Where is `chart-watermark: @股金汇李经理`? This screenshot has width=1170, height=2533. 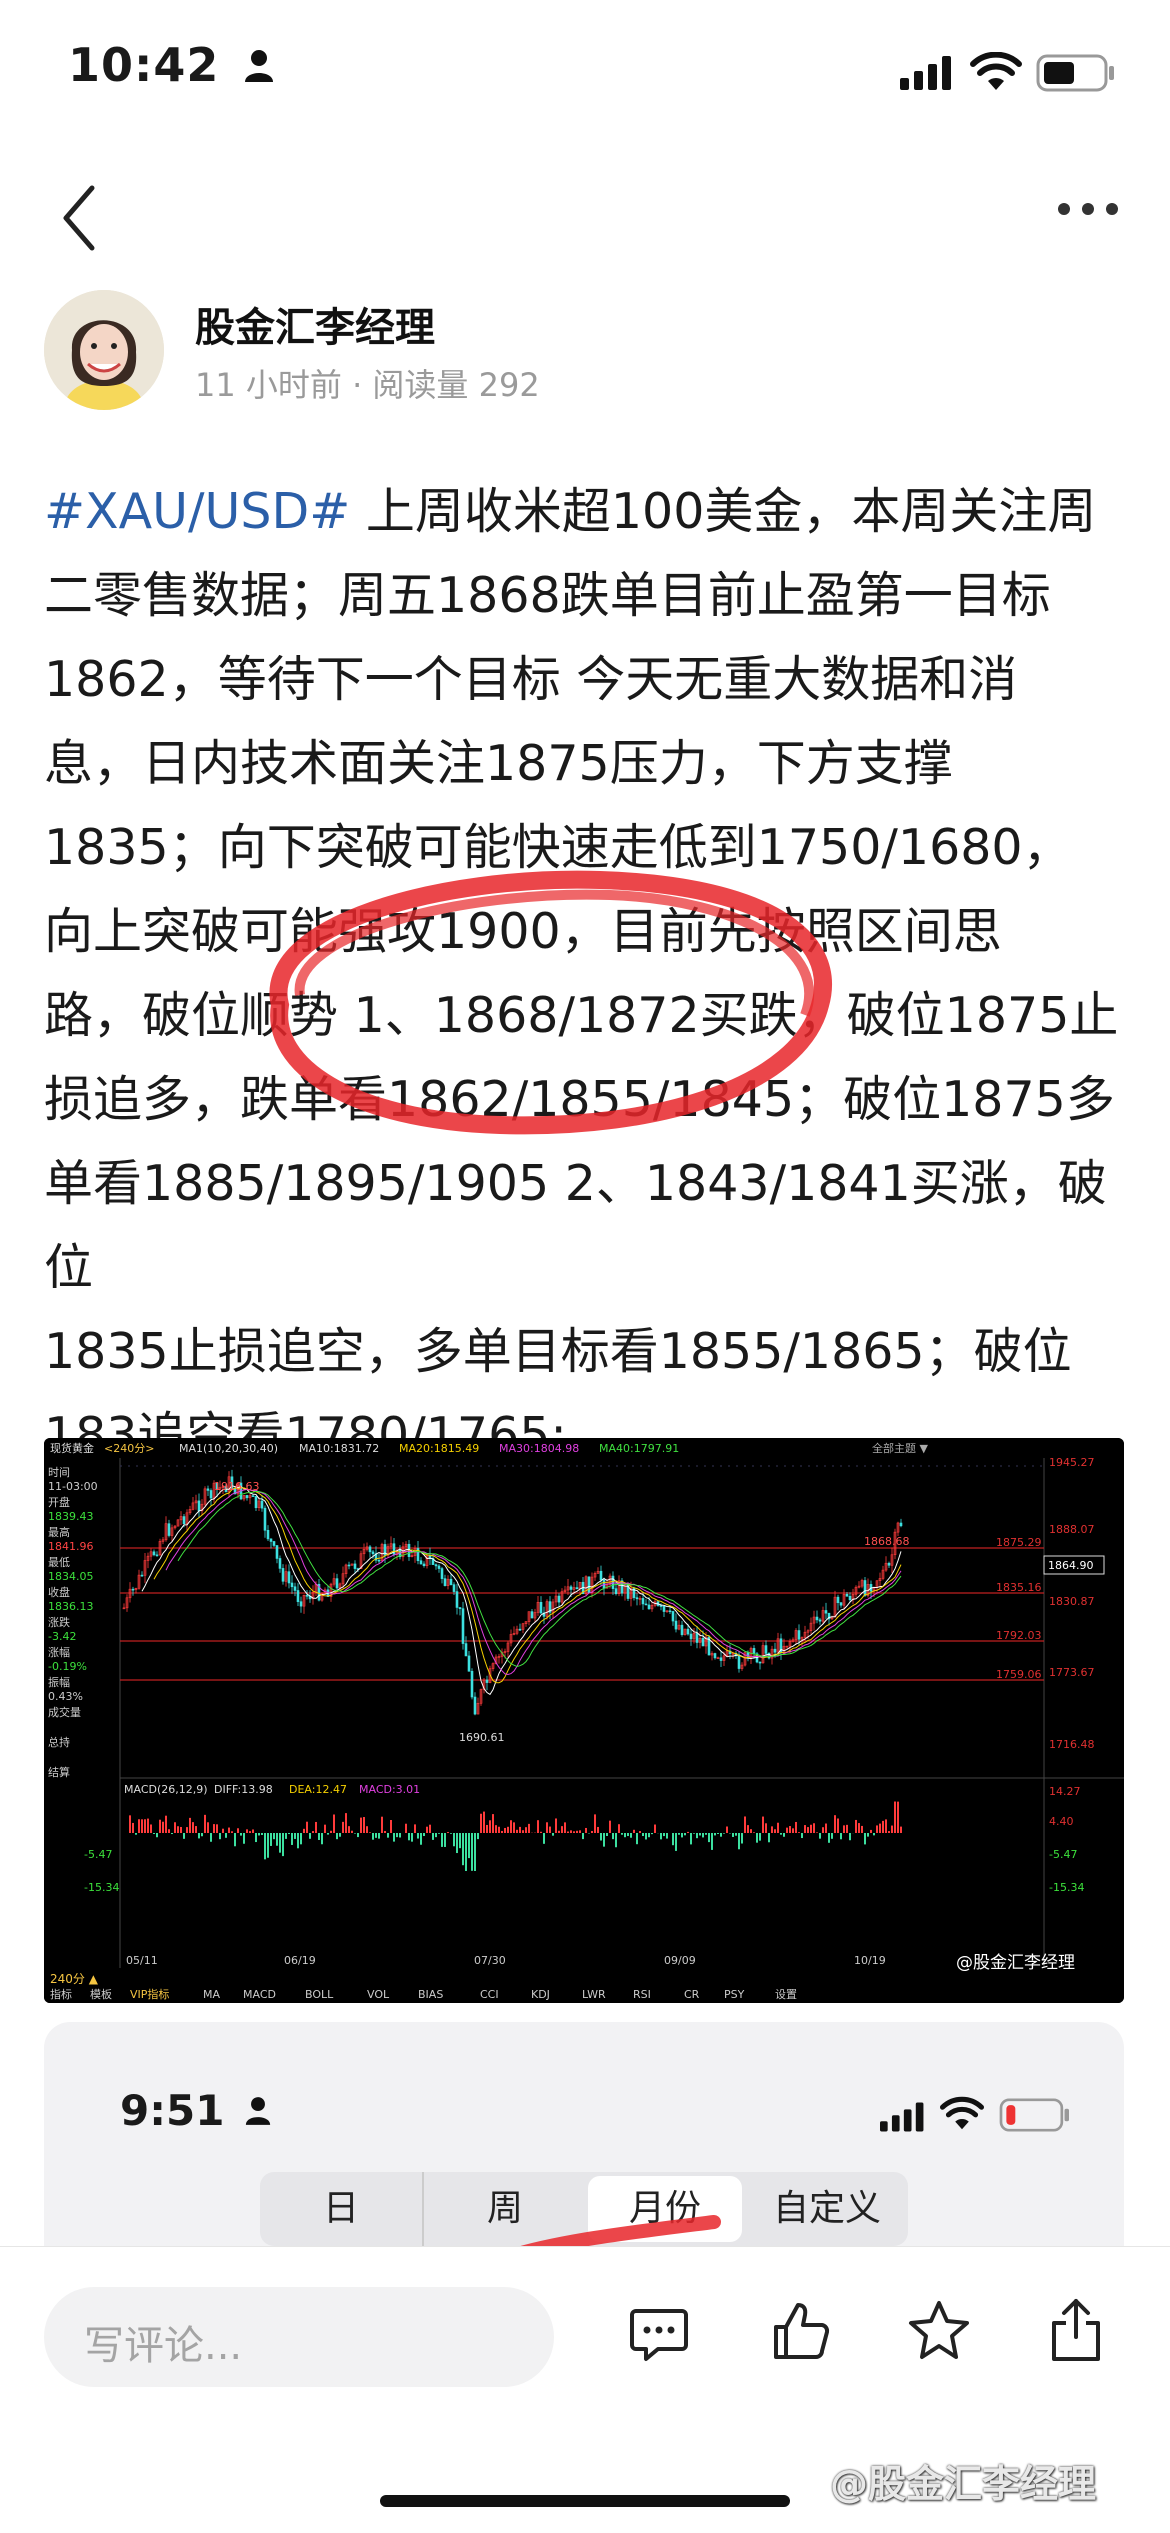 chart-watermark: @股金汇李经理 is located at coordinates (1015, 1963).